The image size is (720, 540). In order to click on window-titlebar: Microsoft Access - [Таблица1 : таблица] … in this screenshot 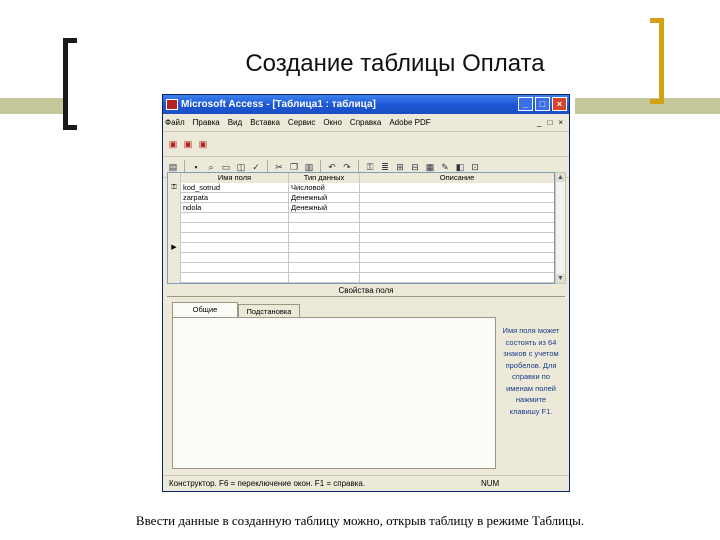, I will do `click(366, 104)`.